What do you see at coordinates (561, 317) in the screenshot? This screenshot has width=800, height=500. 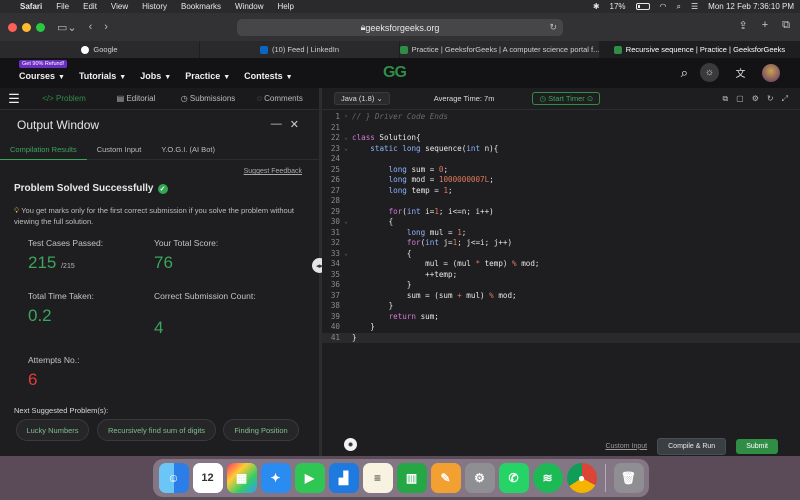 I see `code-line: 39 return sum;` at bounding box center [561, 317].